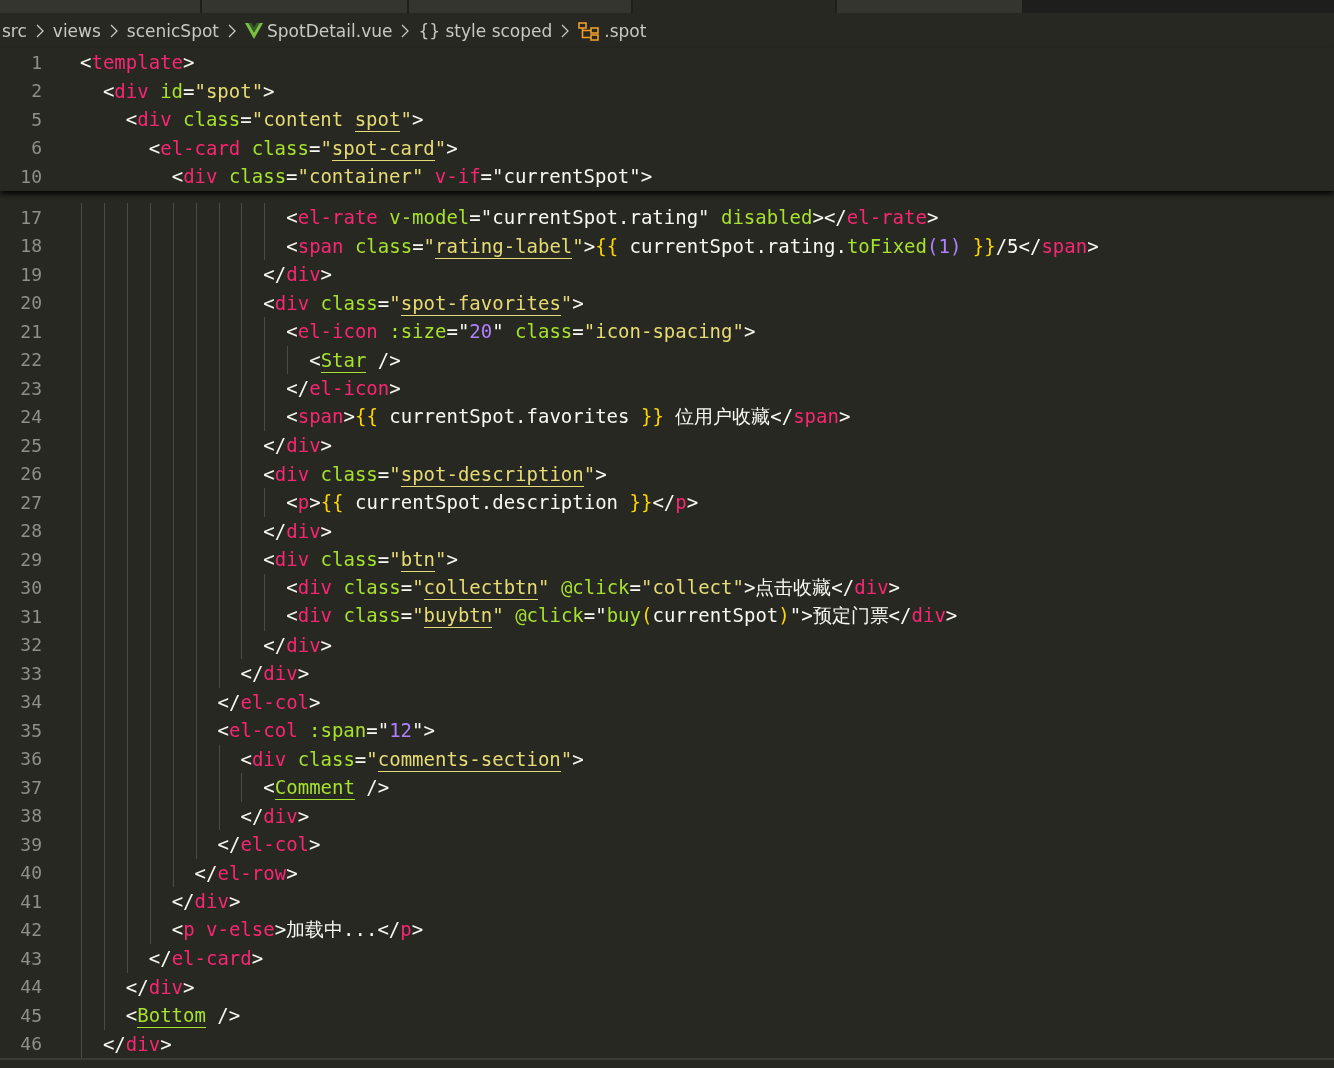  What do you see at coordinates (521, 331) in the screenshot?
I see `code-line: <el-icon :size="20" class="icon-spacing">` at bounding box center [521, 331].